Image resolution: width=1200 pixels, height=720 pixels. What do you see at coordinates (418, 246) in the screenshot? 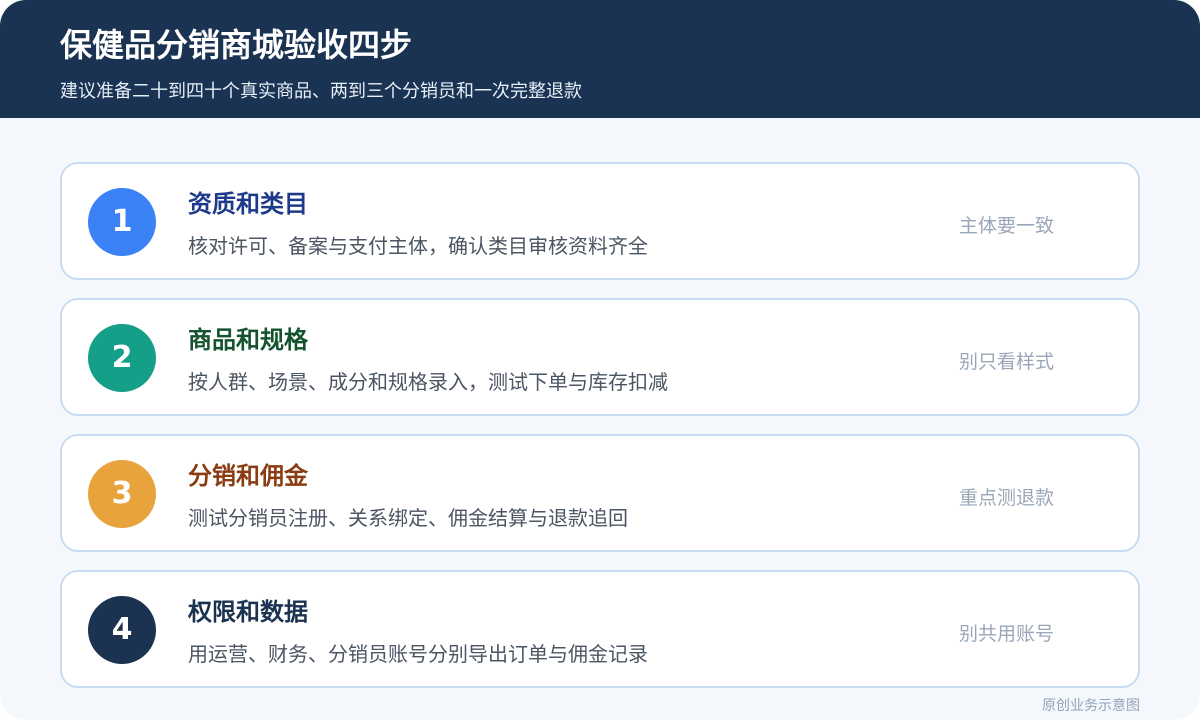
I see `step-description: 核对许可、备案与支付主体，确认类目审核资料齐全` at bounding box center [418, 246].